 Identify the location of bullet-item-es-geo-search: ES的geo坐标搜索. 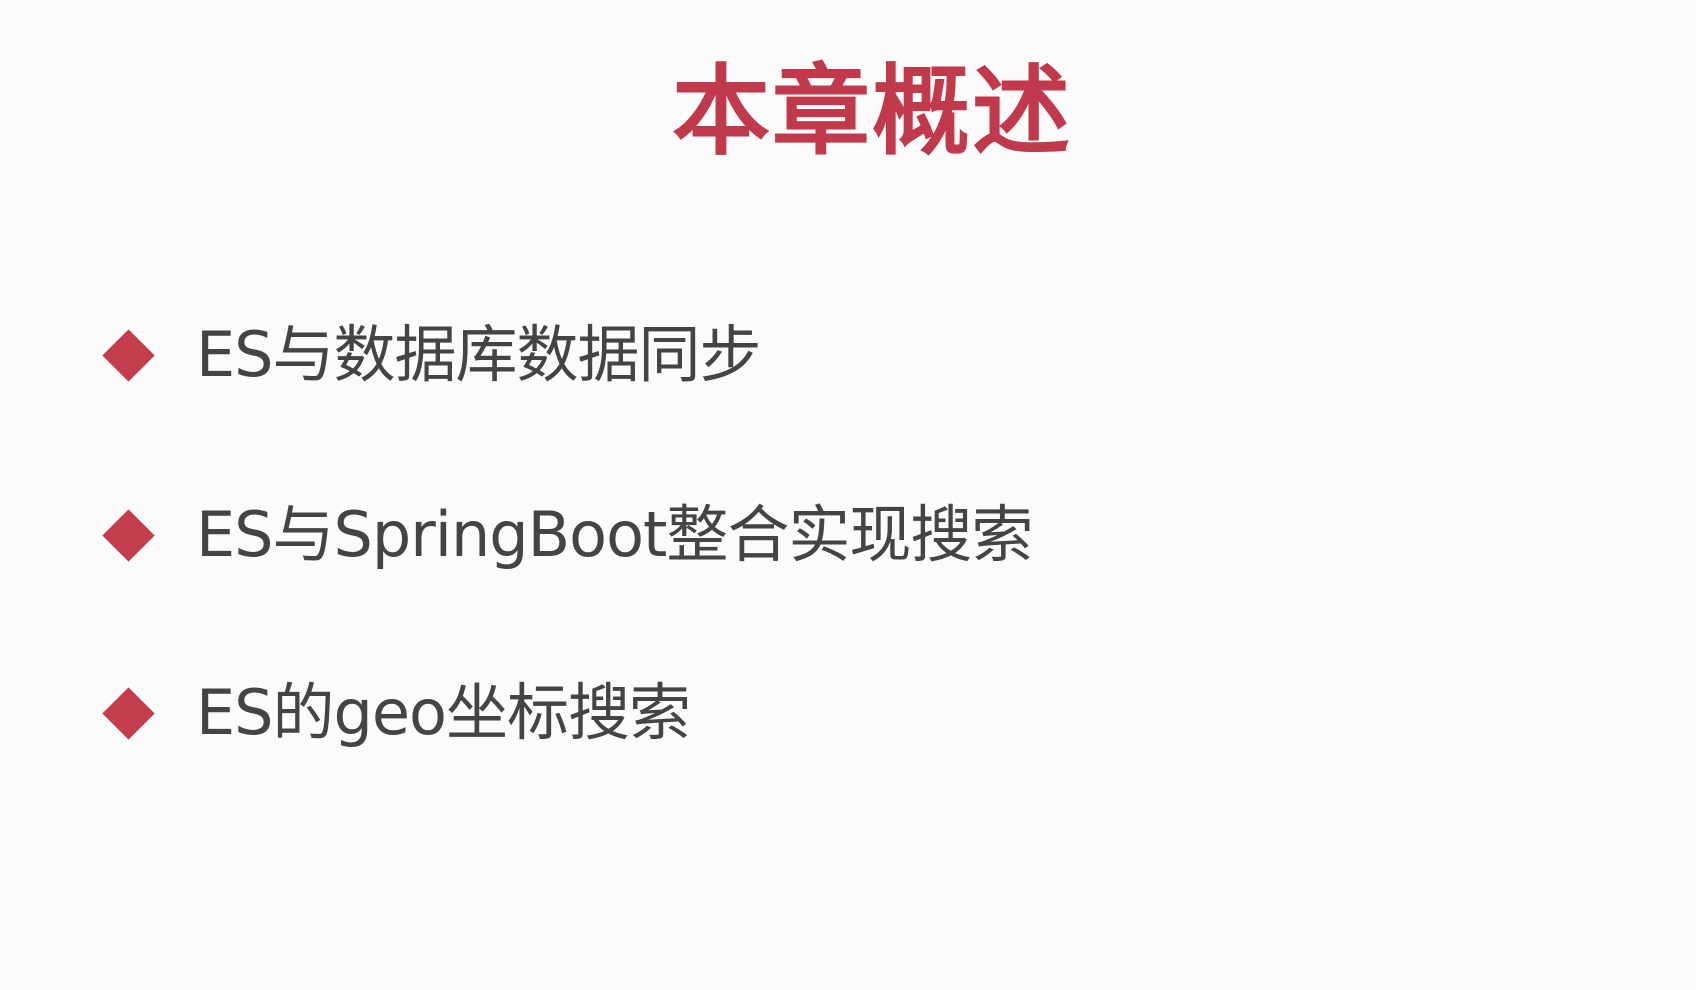
(394, 713).